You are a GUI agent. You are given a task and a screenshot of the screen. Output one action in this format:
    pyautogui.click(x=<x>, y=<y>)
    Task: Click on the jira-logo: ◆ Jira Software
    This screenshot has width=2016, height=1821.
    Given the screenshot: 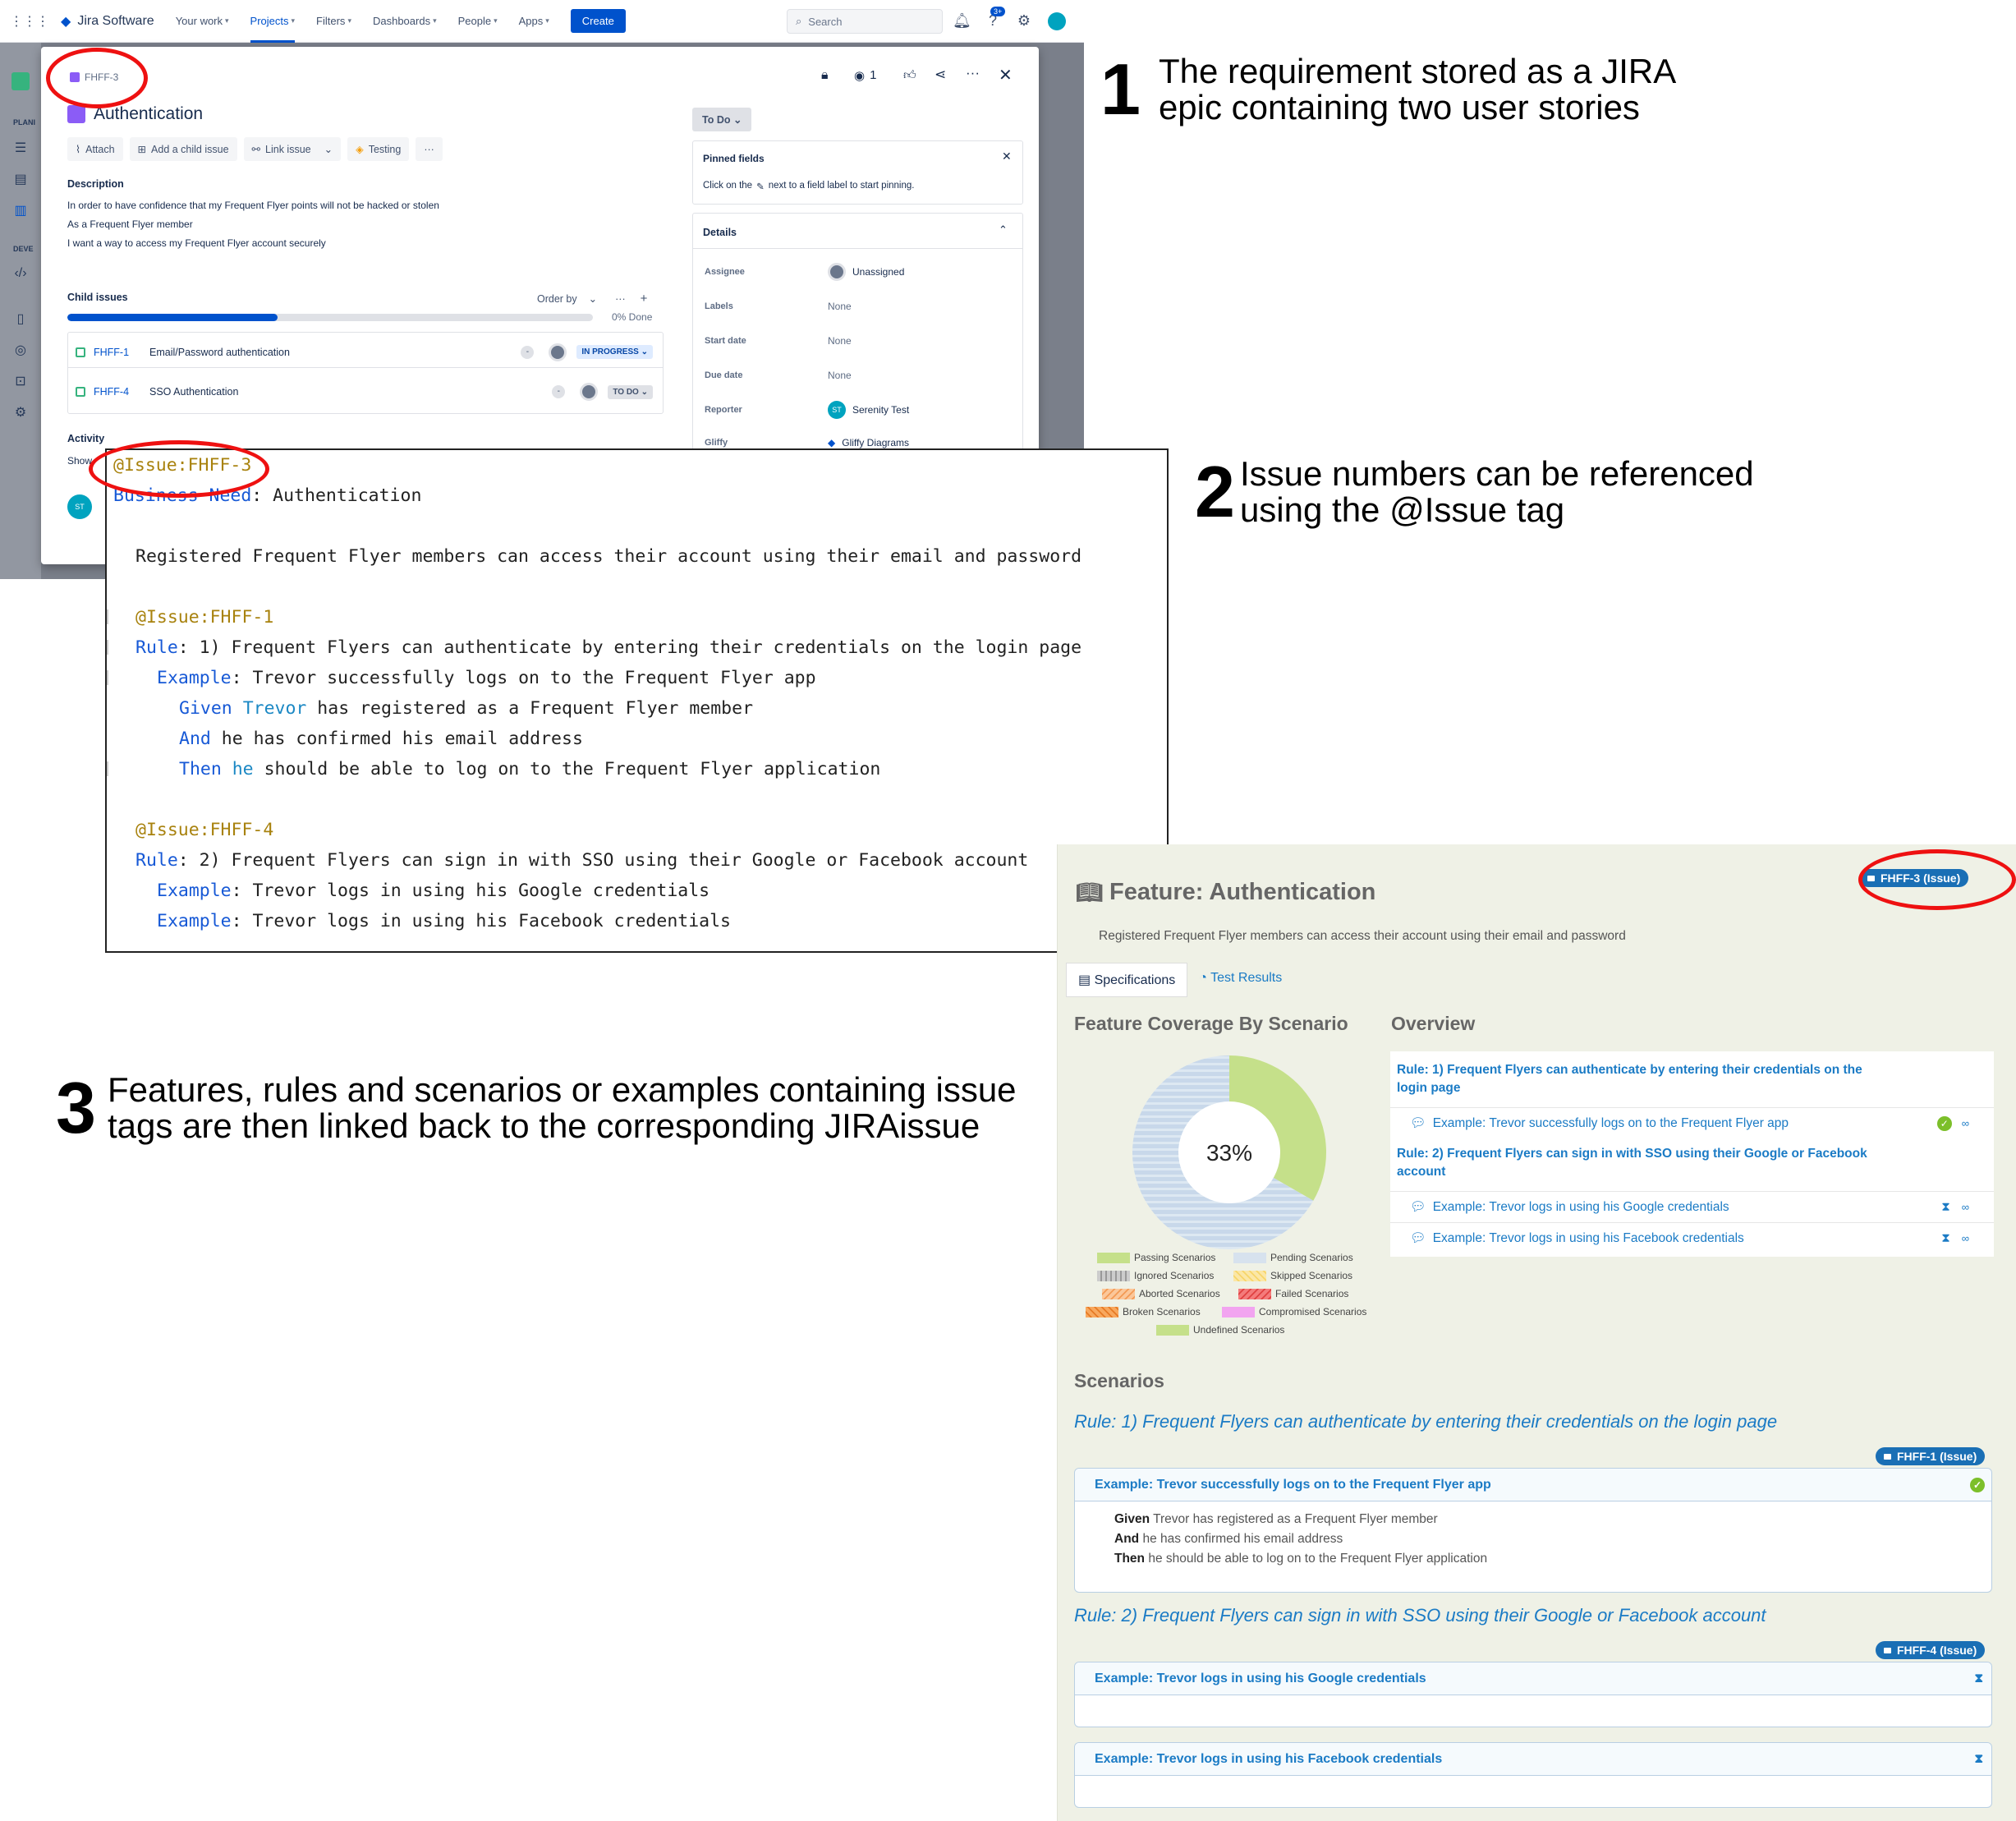 What is the action you would take?
    pyautogui.click(x=107, y=22)
    